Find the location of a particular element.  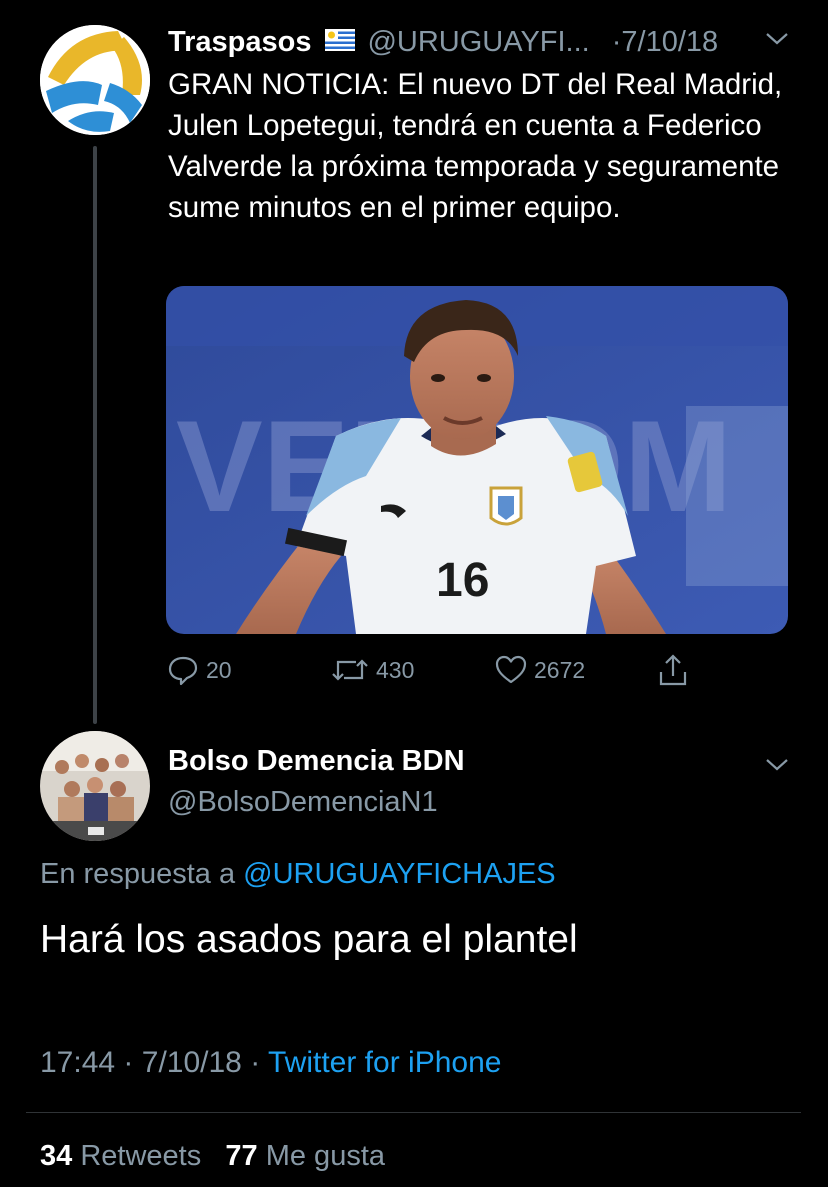

retweet-count: 430 is located at coordinates (395, 669).